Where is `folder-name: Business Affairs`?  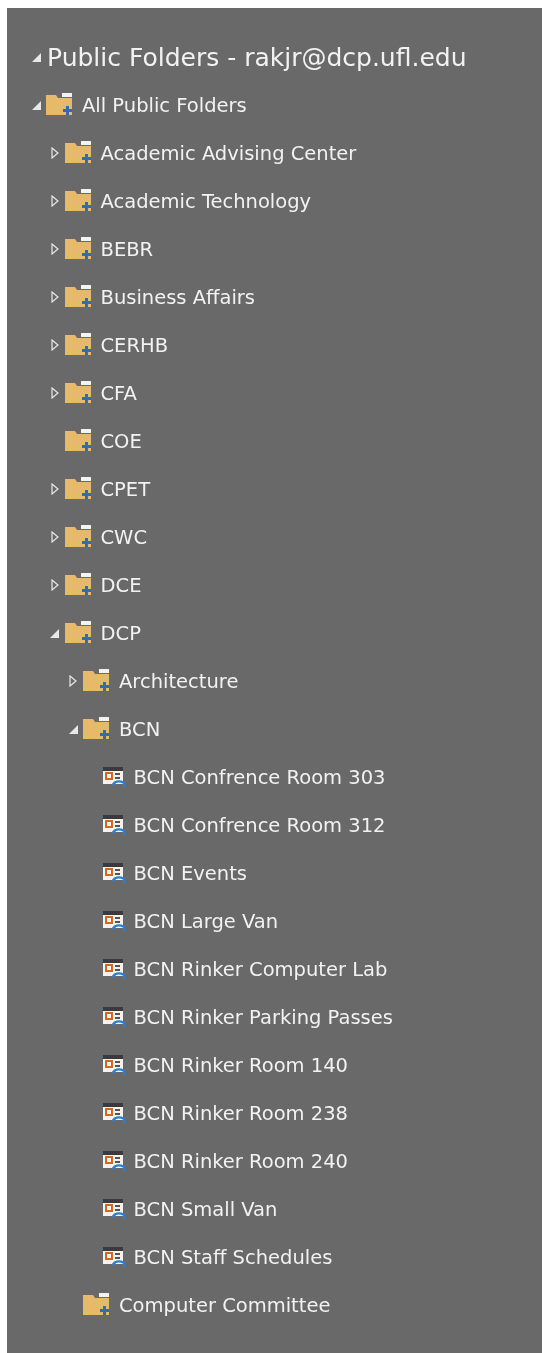 folder-name: Business Affairs is located at coordinates (177, 297).